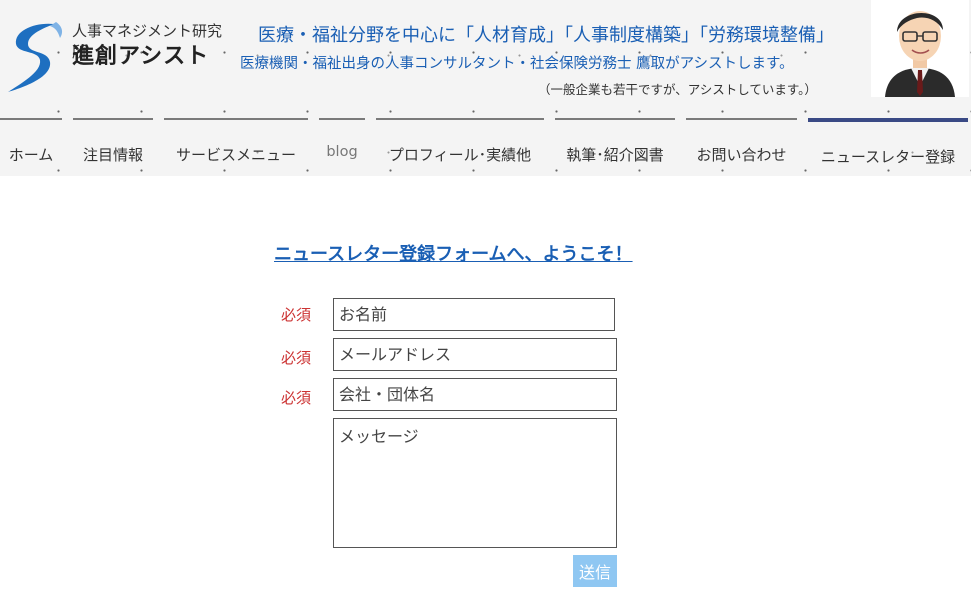  I want to click on required-label-name: 必須, so click(296, 315).